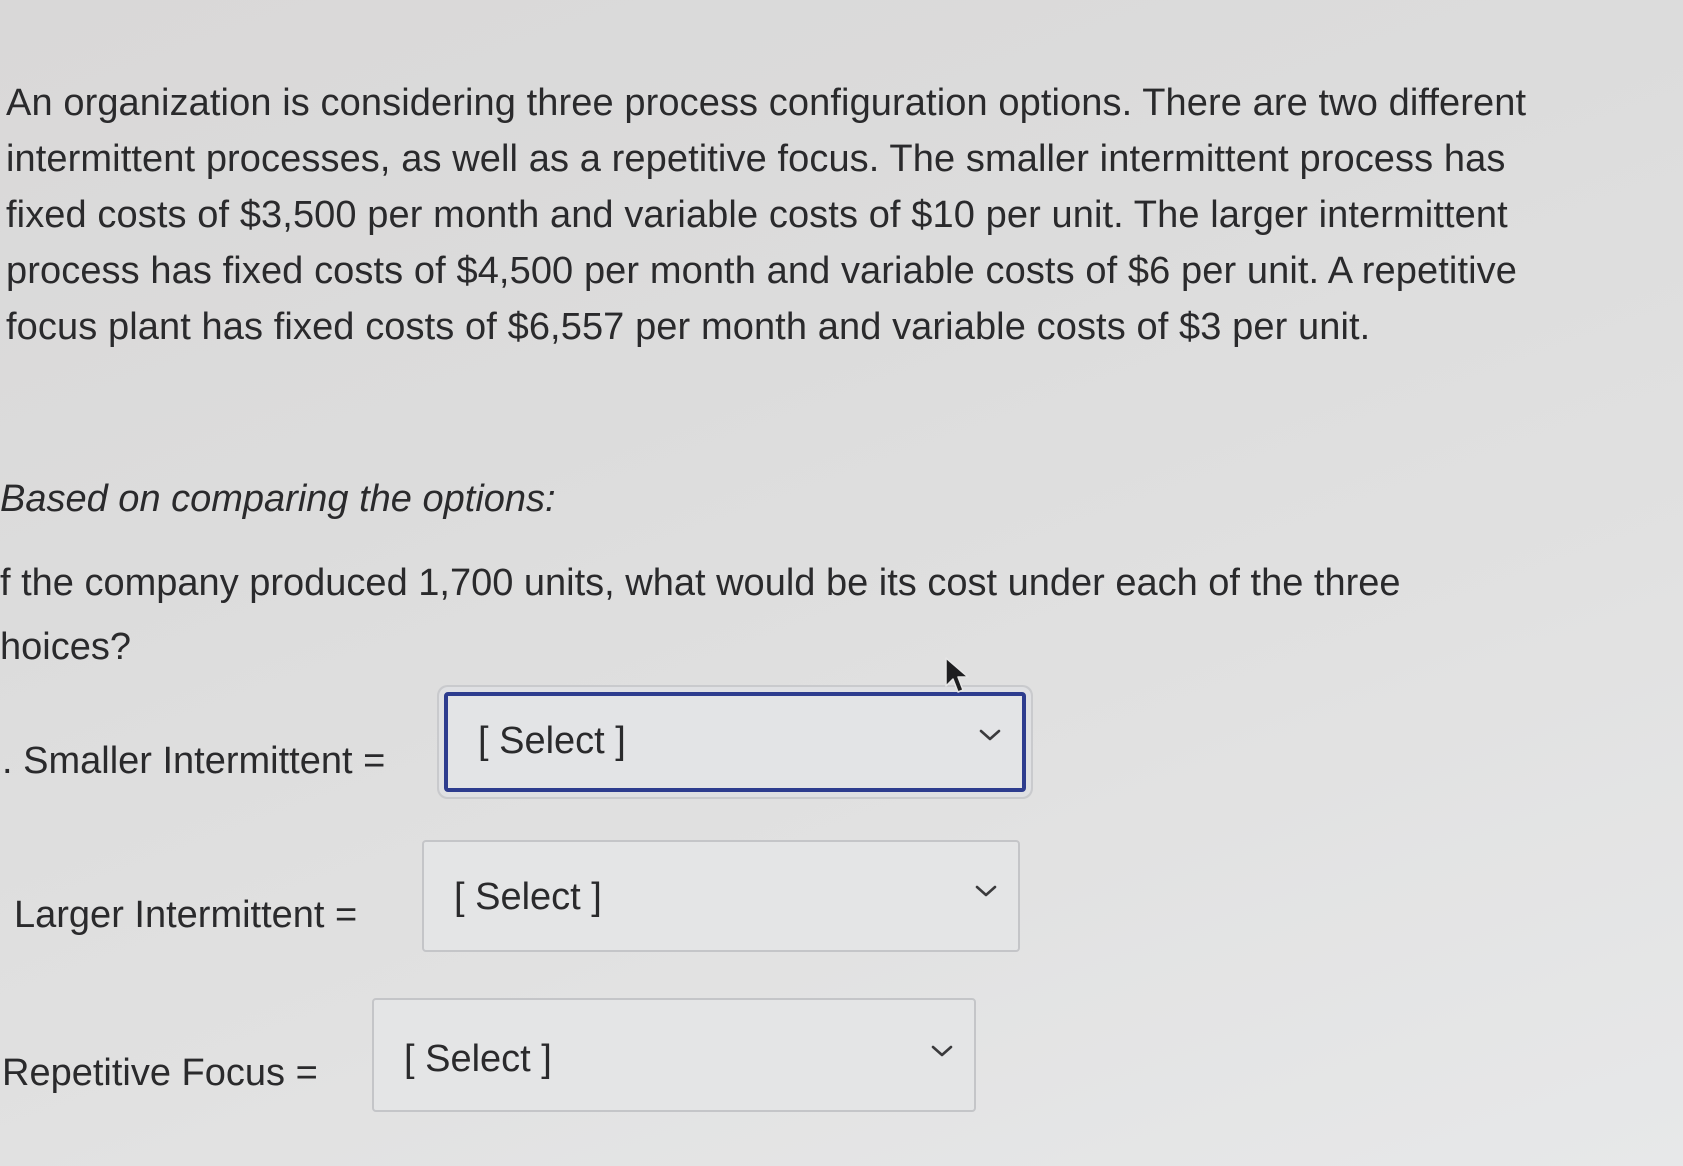 The width and height of the screenshot is (1683, 1166). Describe the element at coordinates (194, 761) in the screenshot. I see `smaller-intermittent-label: . Smaller Intermittent =` at that location.